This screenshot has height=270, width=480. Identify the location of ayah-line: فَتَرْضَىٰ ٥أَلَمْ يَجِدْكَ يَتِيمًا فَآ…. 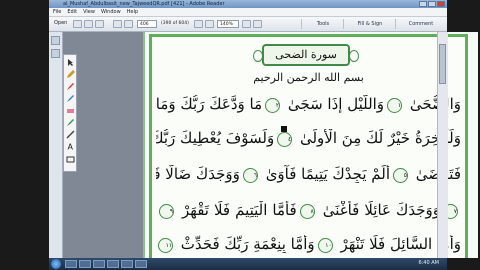
(308, 174).